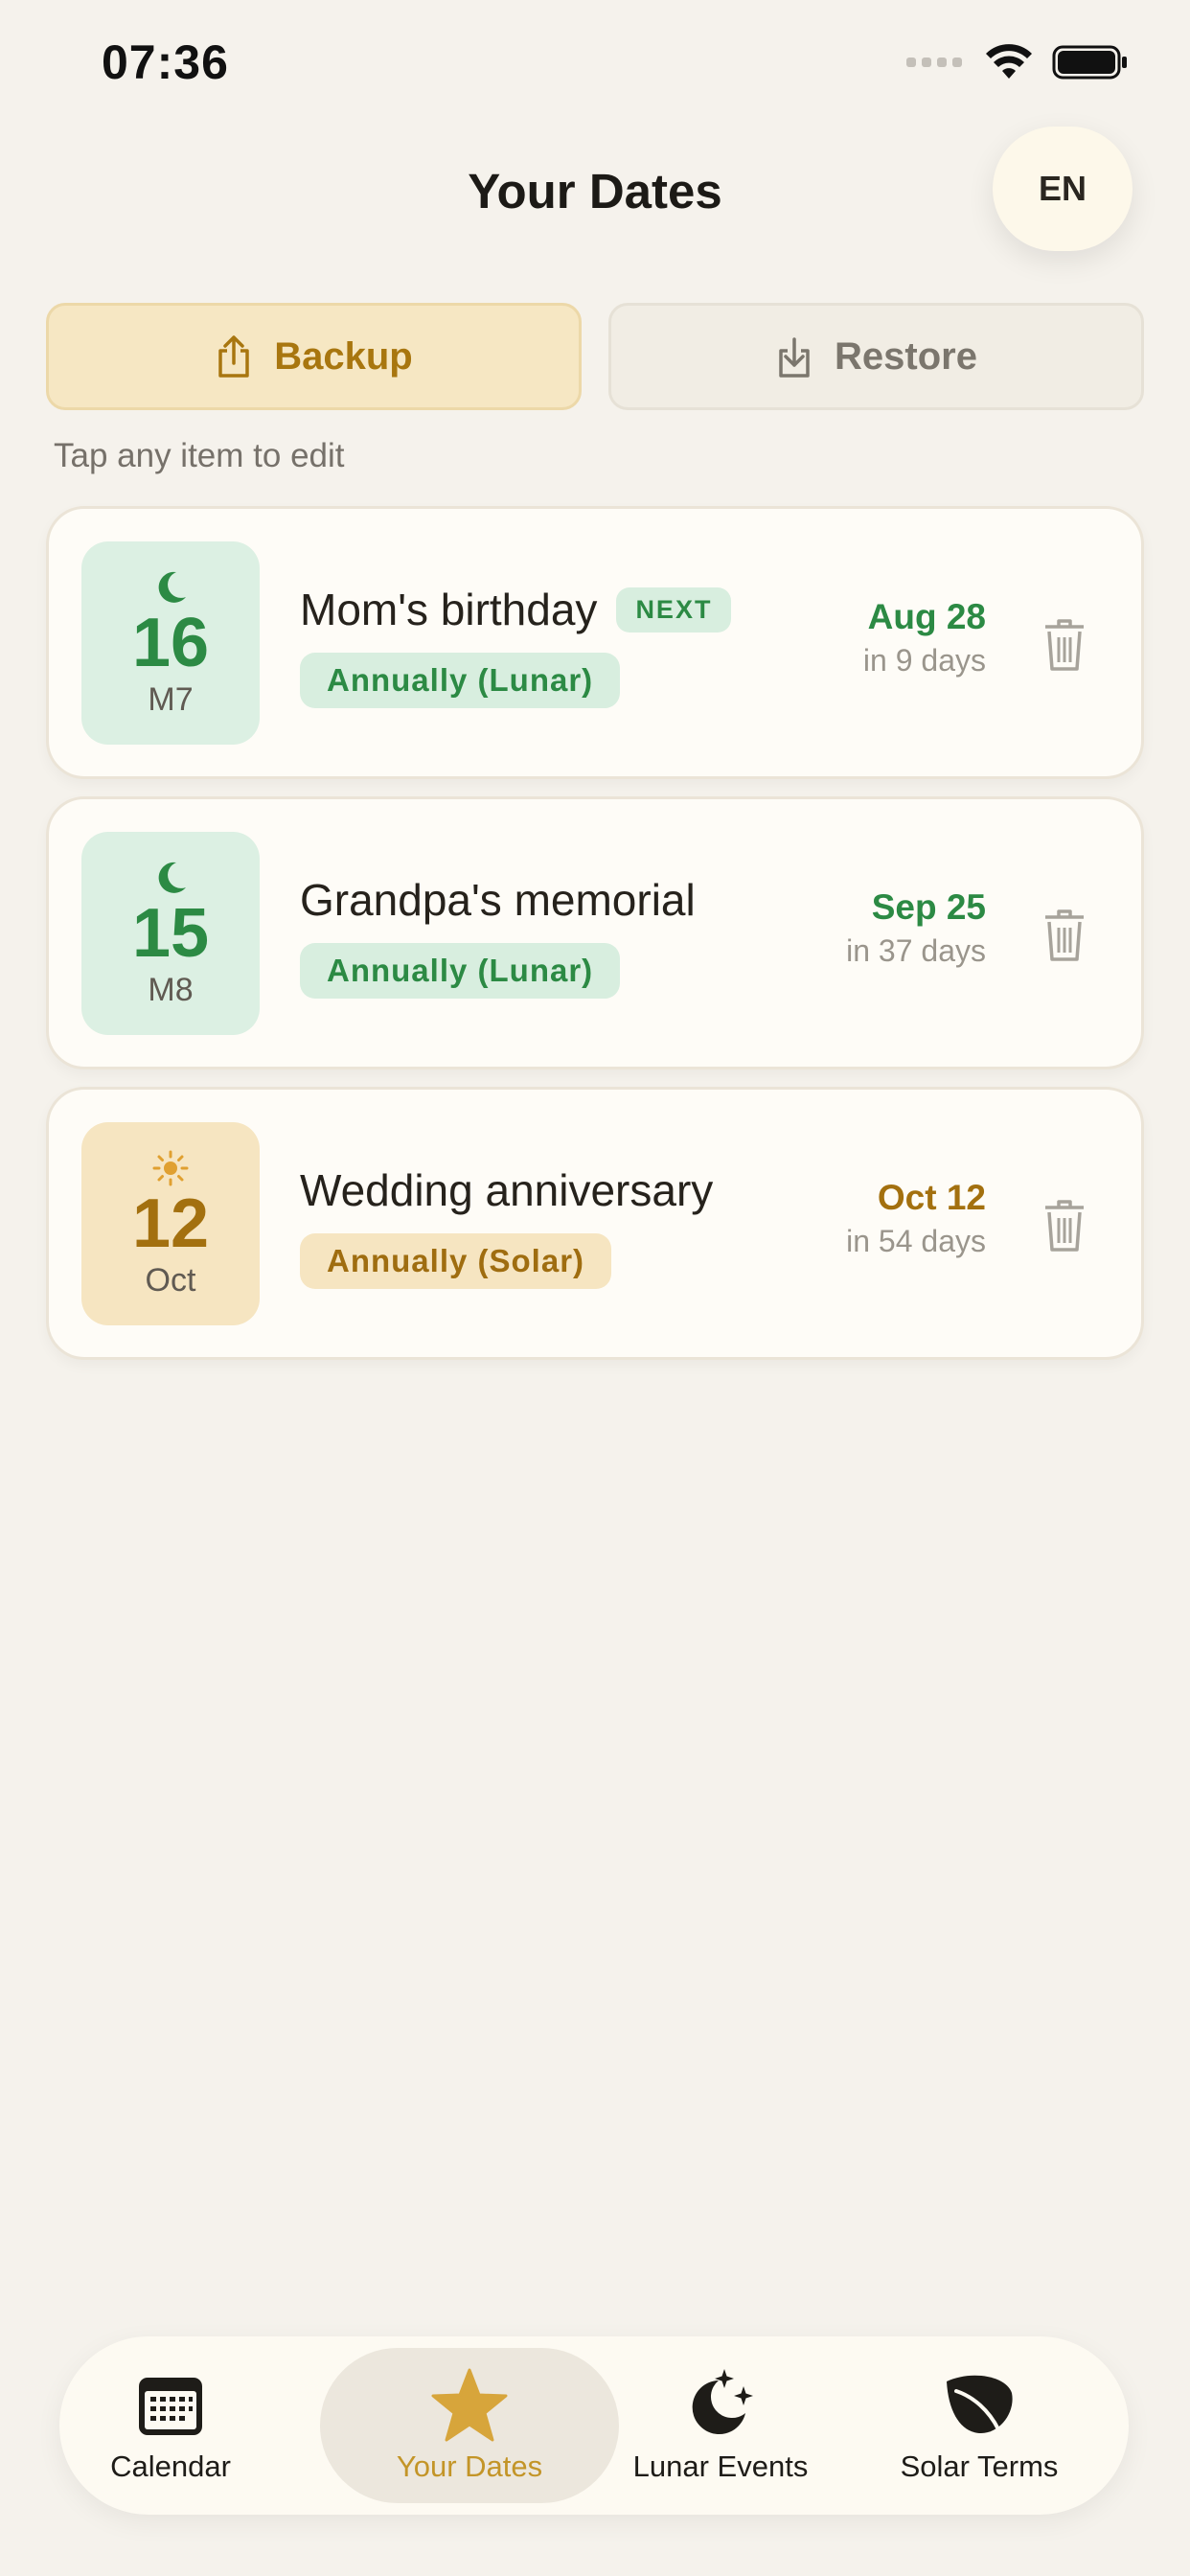 This screenshot has width=1190, height=2576. Describe the element at coordinates (916, 928) in the screenshot. I see `next-occurrence: Sep 25 in 37 days` at that location.